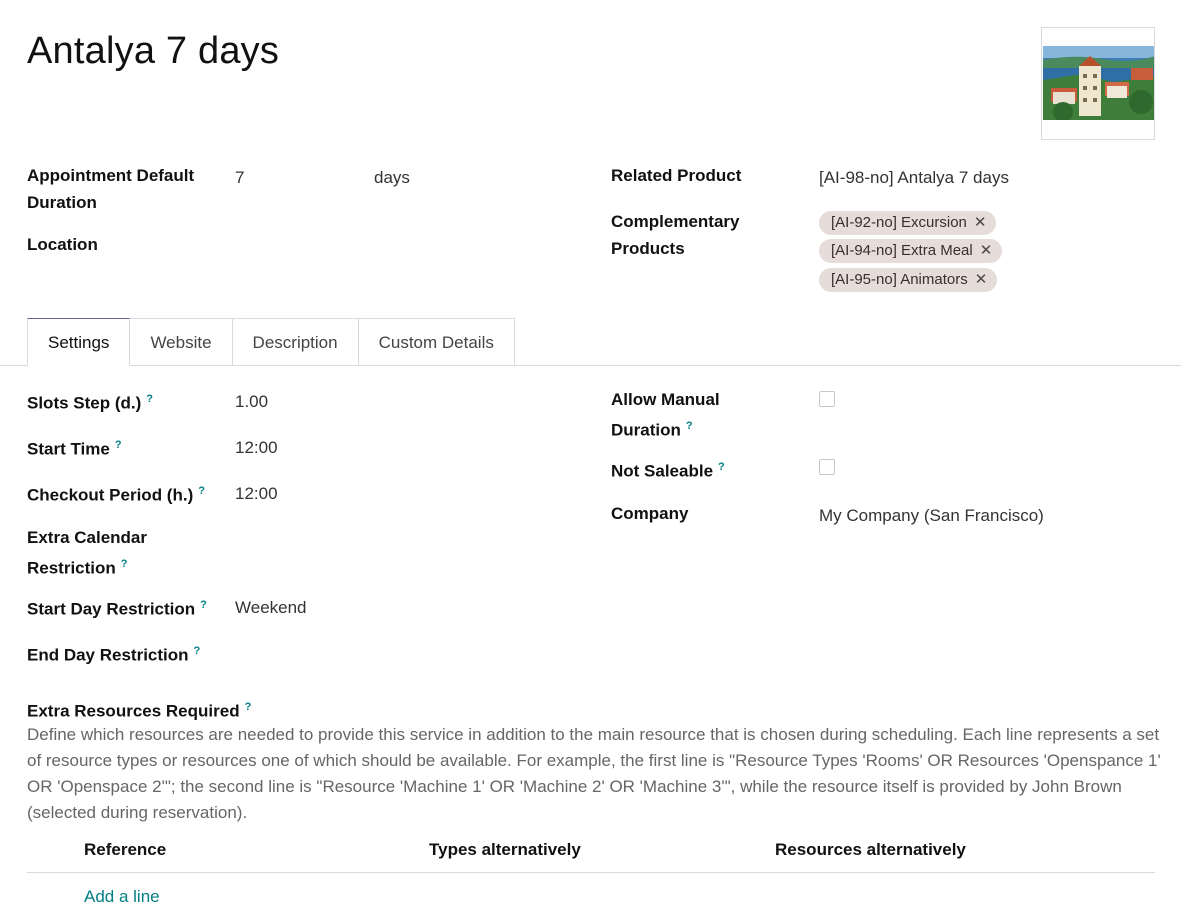 The image size is (1181, 916). I want to click on resort-photo-icon, so click(1098, 83).